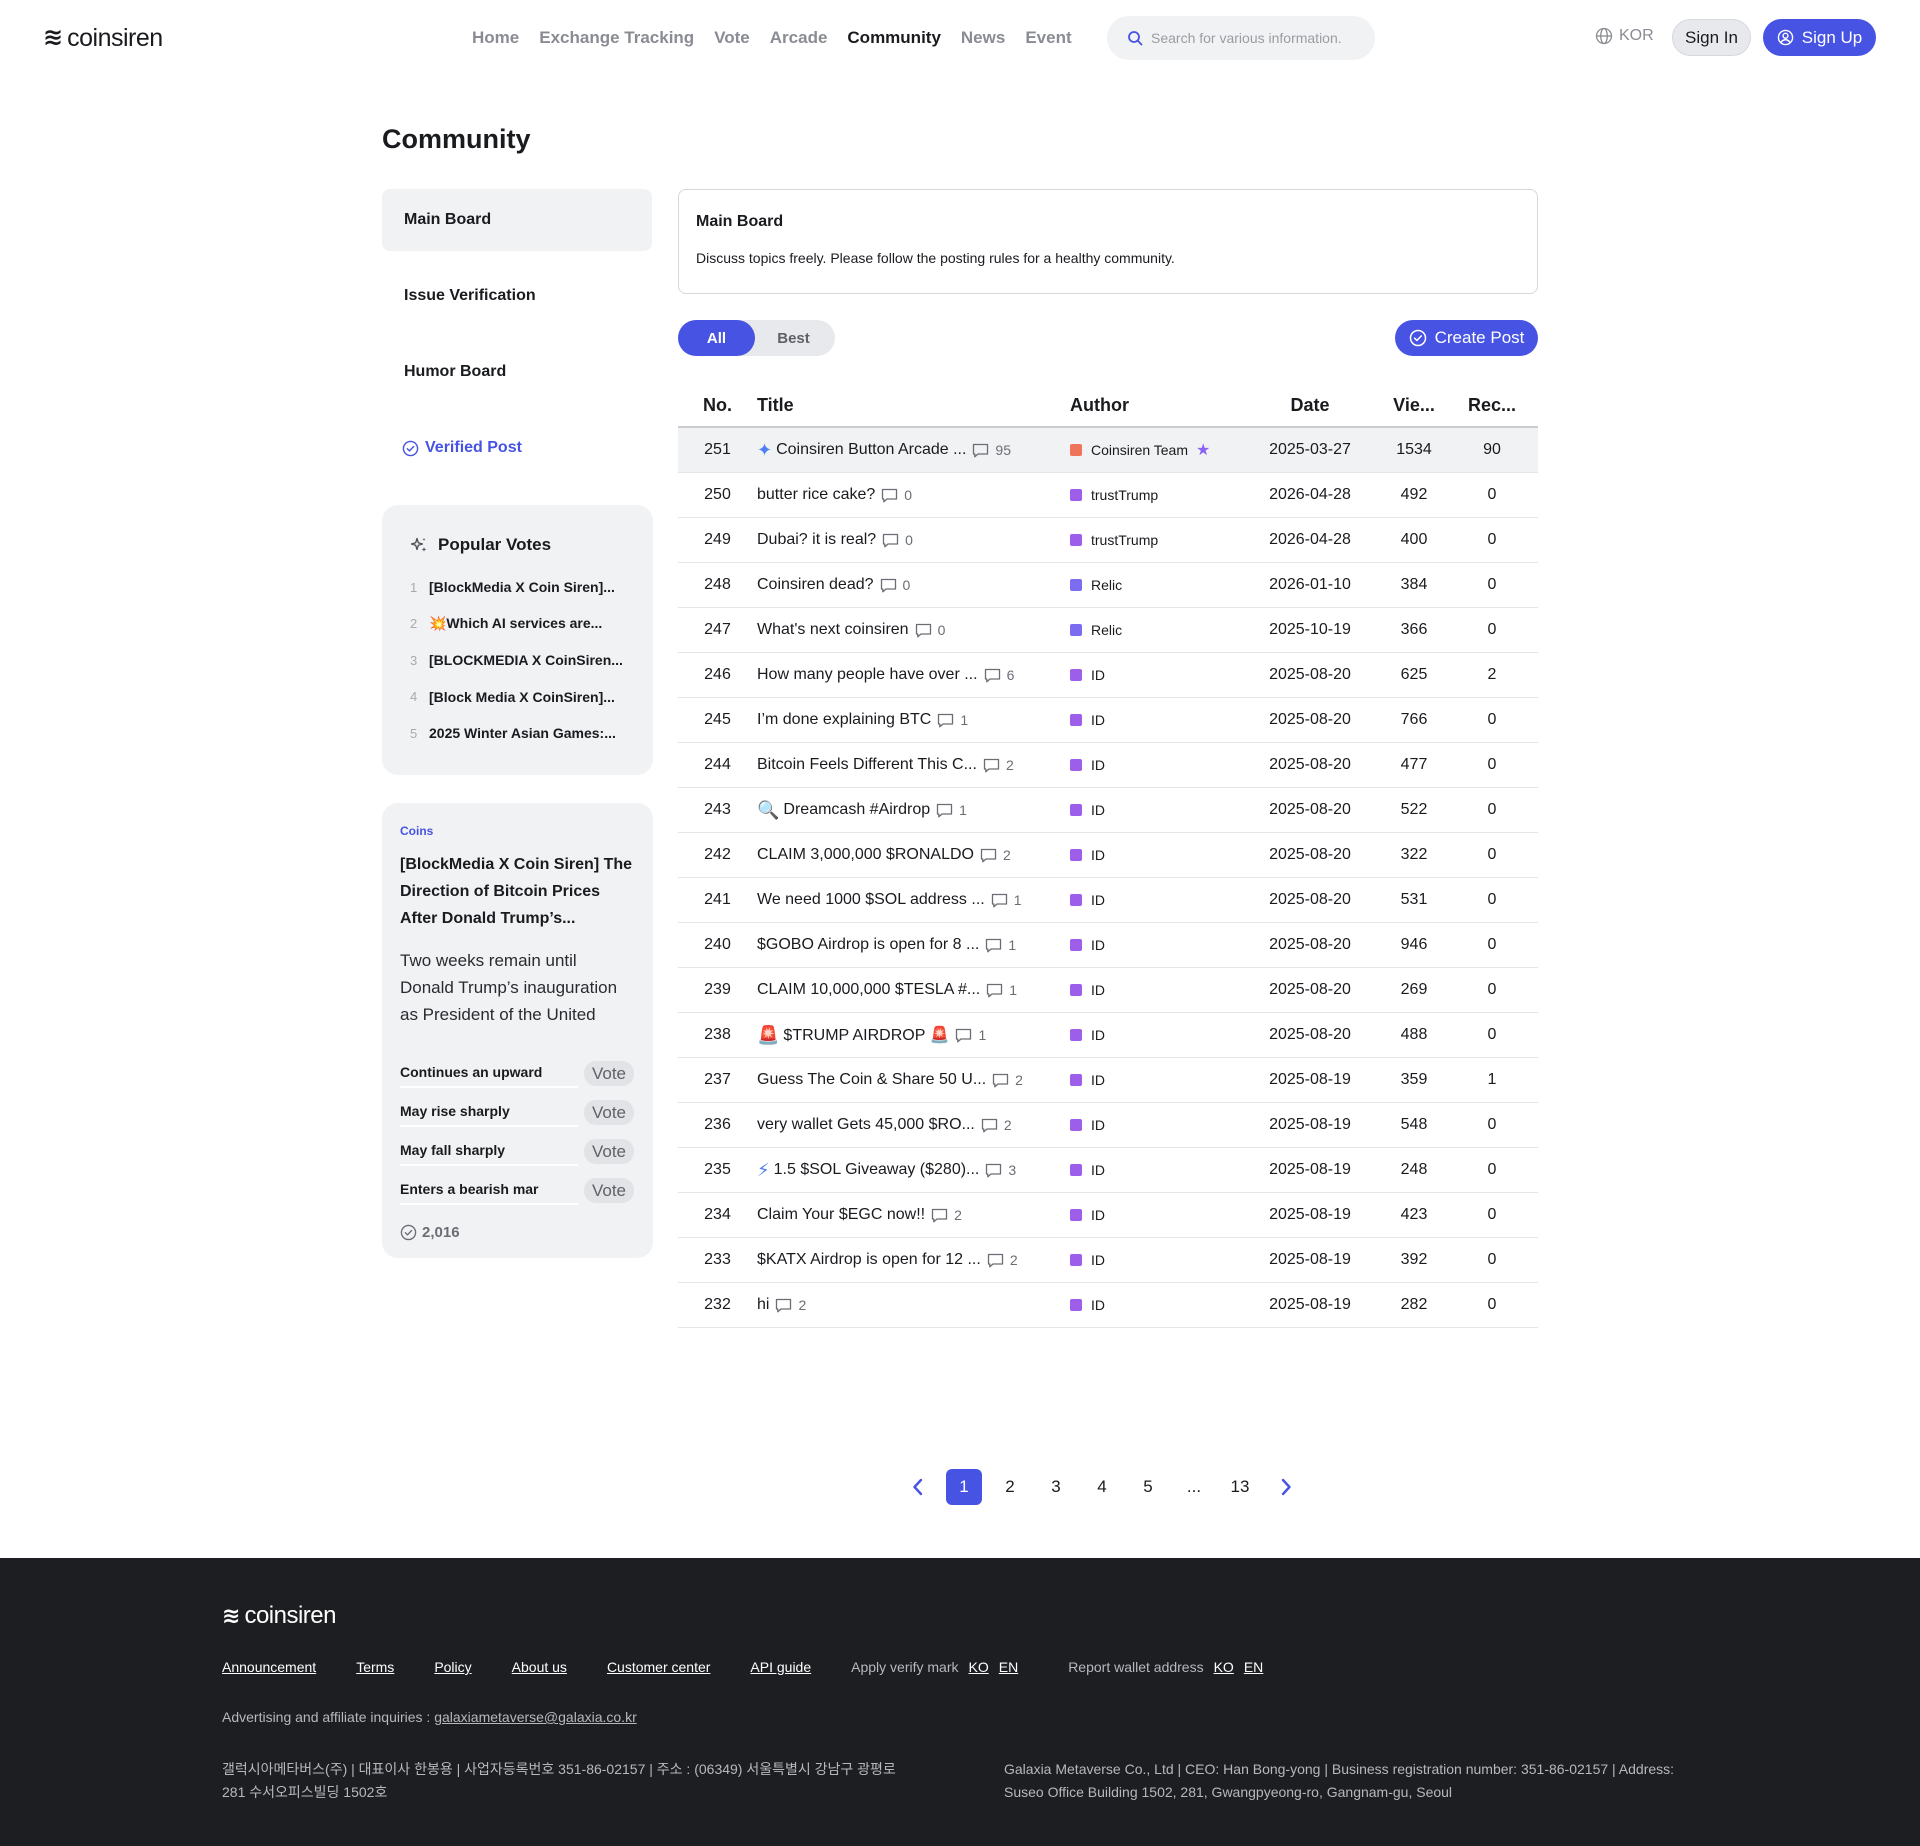 The width and height of the screenshot is (1920, 1846). What do you see at coordinates (1160, 450) in the screenshot?
I see `post-author: Coinsiren Team ★` at bounding box center [1160, 450].